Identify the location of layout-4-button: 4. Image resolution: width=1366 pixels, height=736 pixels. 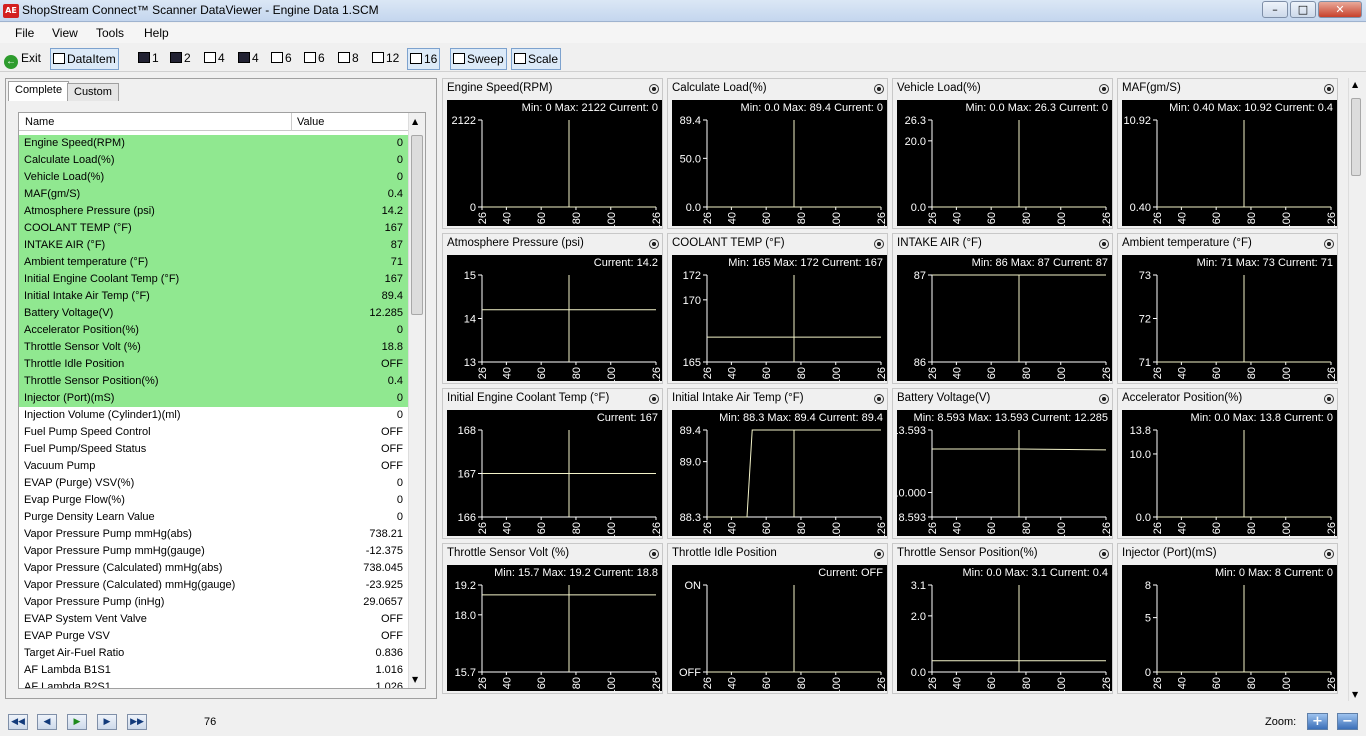
(214, 59).